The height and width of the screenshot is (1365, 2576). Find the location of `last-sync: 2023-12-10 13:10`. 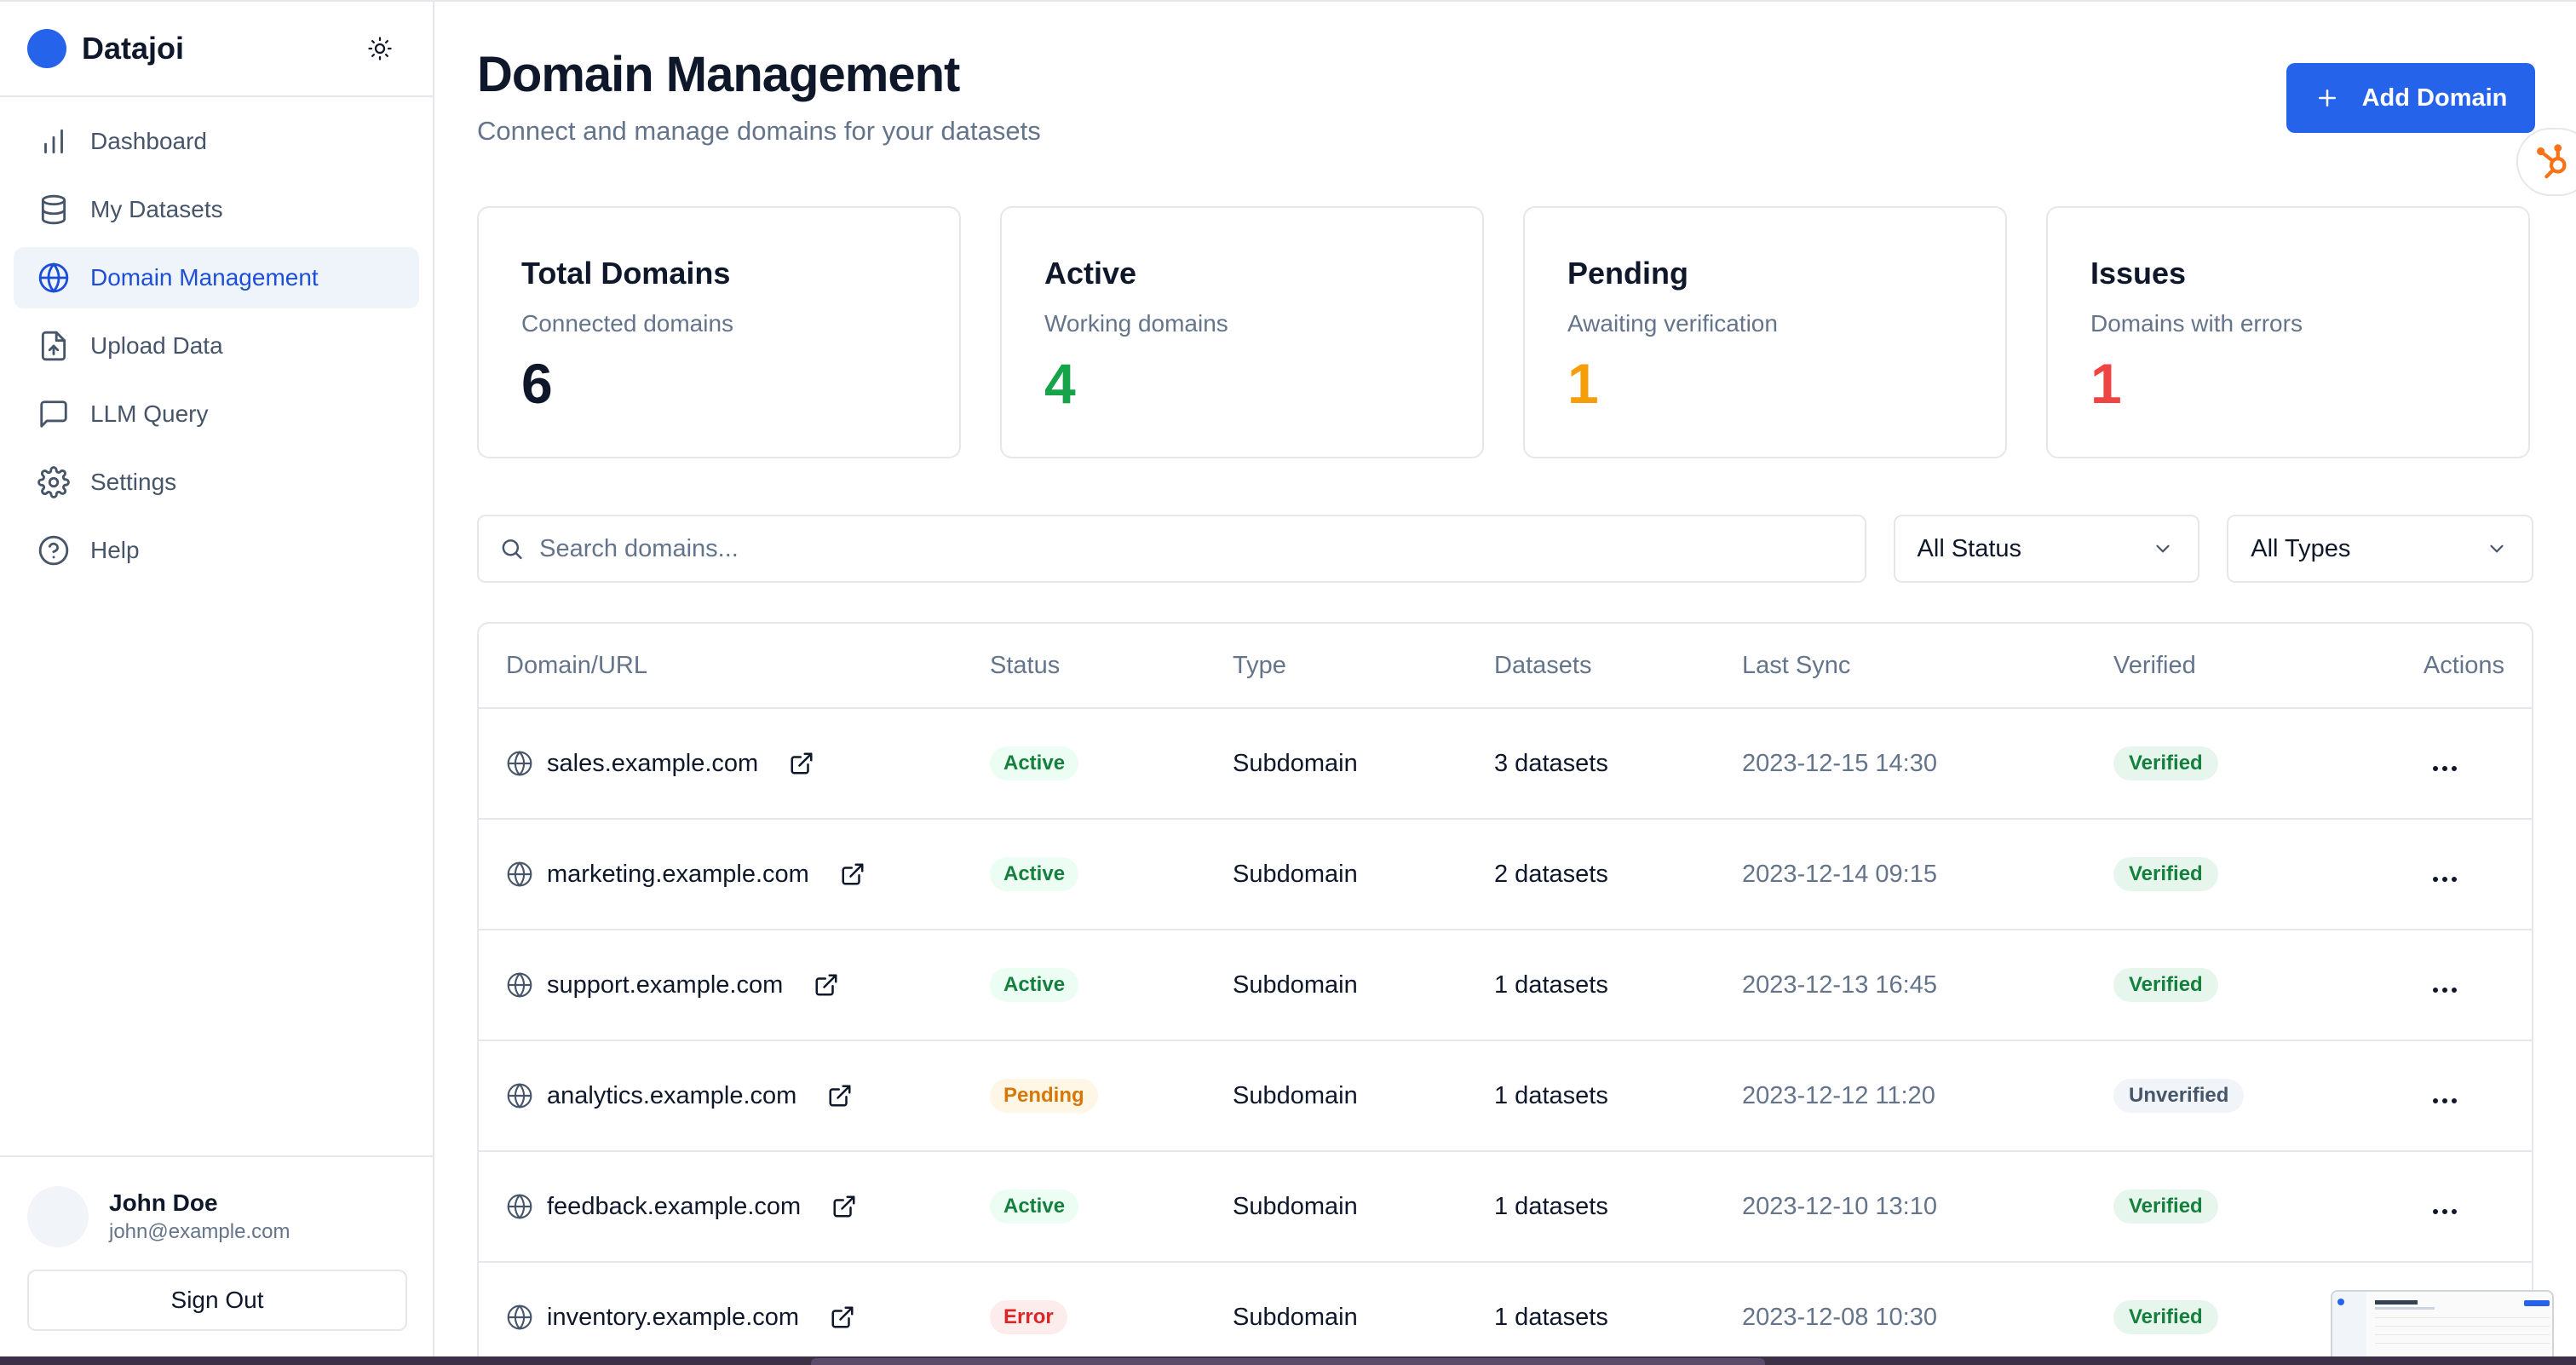

last-sync: 2023-12-10 13:10 is located at coordinates (1840, 1206).